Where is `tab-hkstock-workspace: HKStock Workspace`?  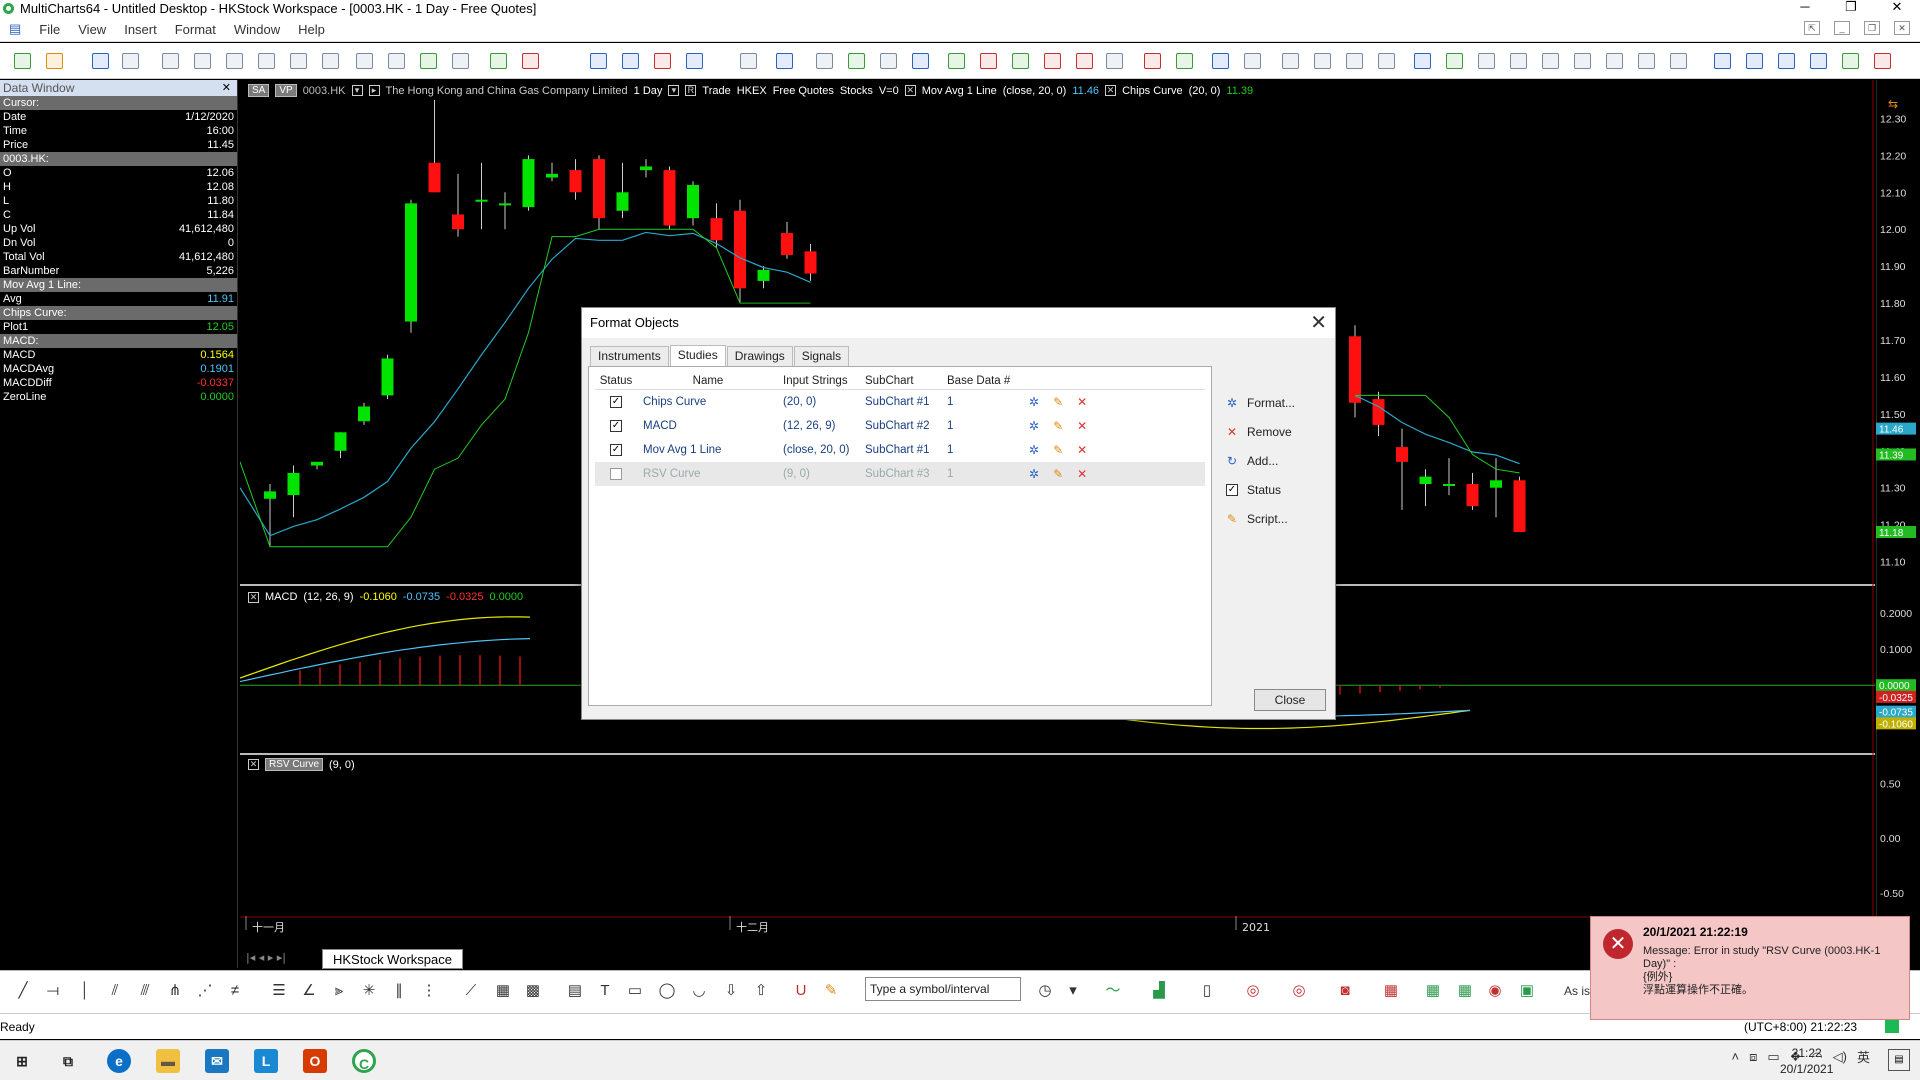
tab-hkstock-workspace: HKStock Workspace is located at coordinates (392, 959).